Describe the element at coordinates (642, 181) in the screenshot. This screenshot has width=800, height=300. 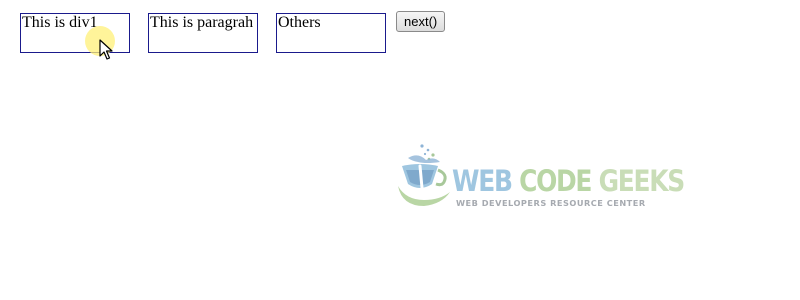
I see `logo-title-geeks: GEEKS` at that location.